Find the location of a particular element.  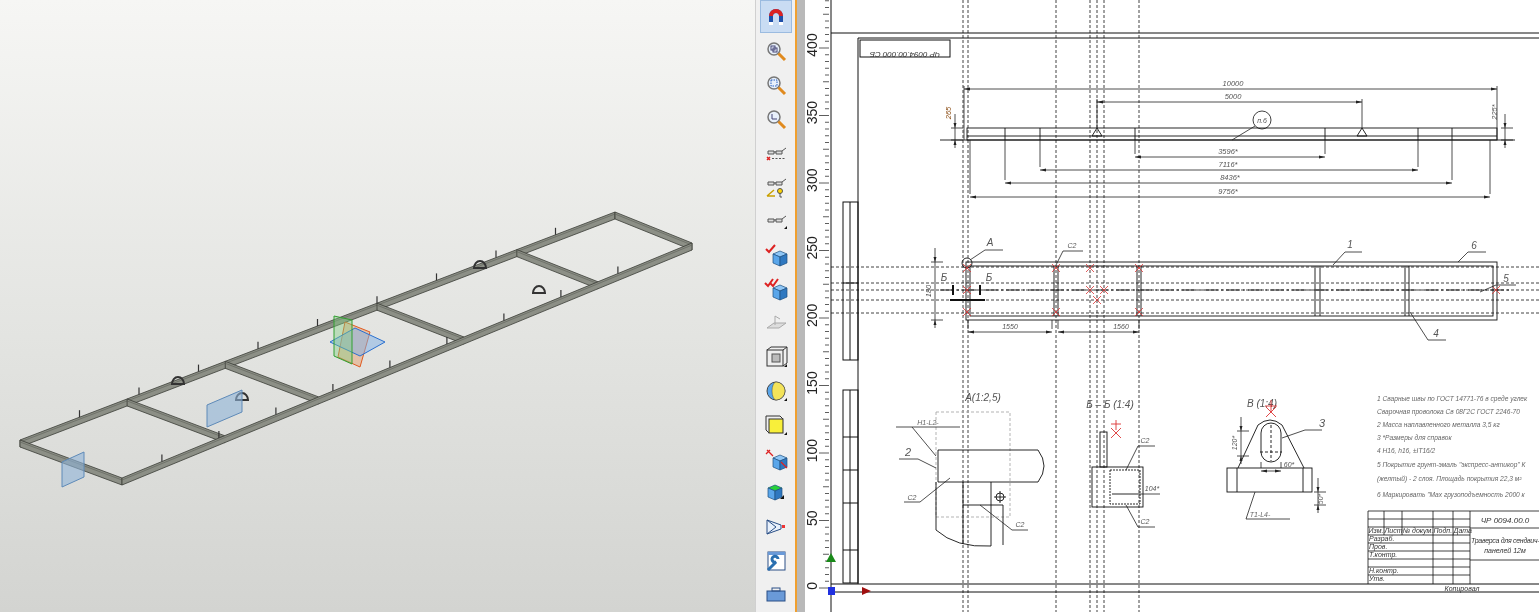

view-title: В (1:4) is located at coordinates (1262, 403).